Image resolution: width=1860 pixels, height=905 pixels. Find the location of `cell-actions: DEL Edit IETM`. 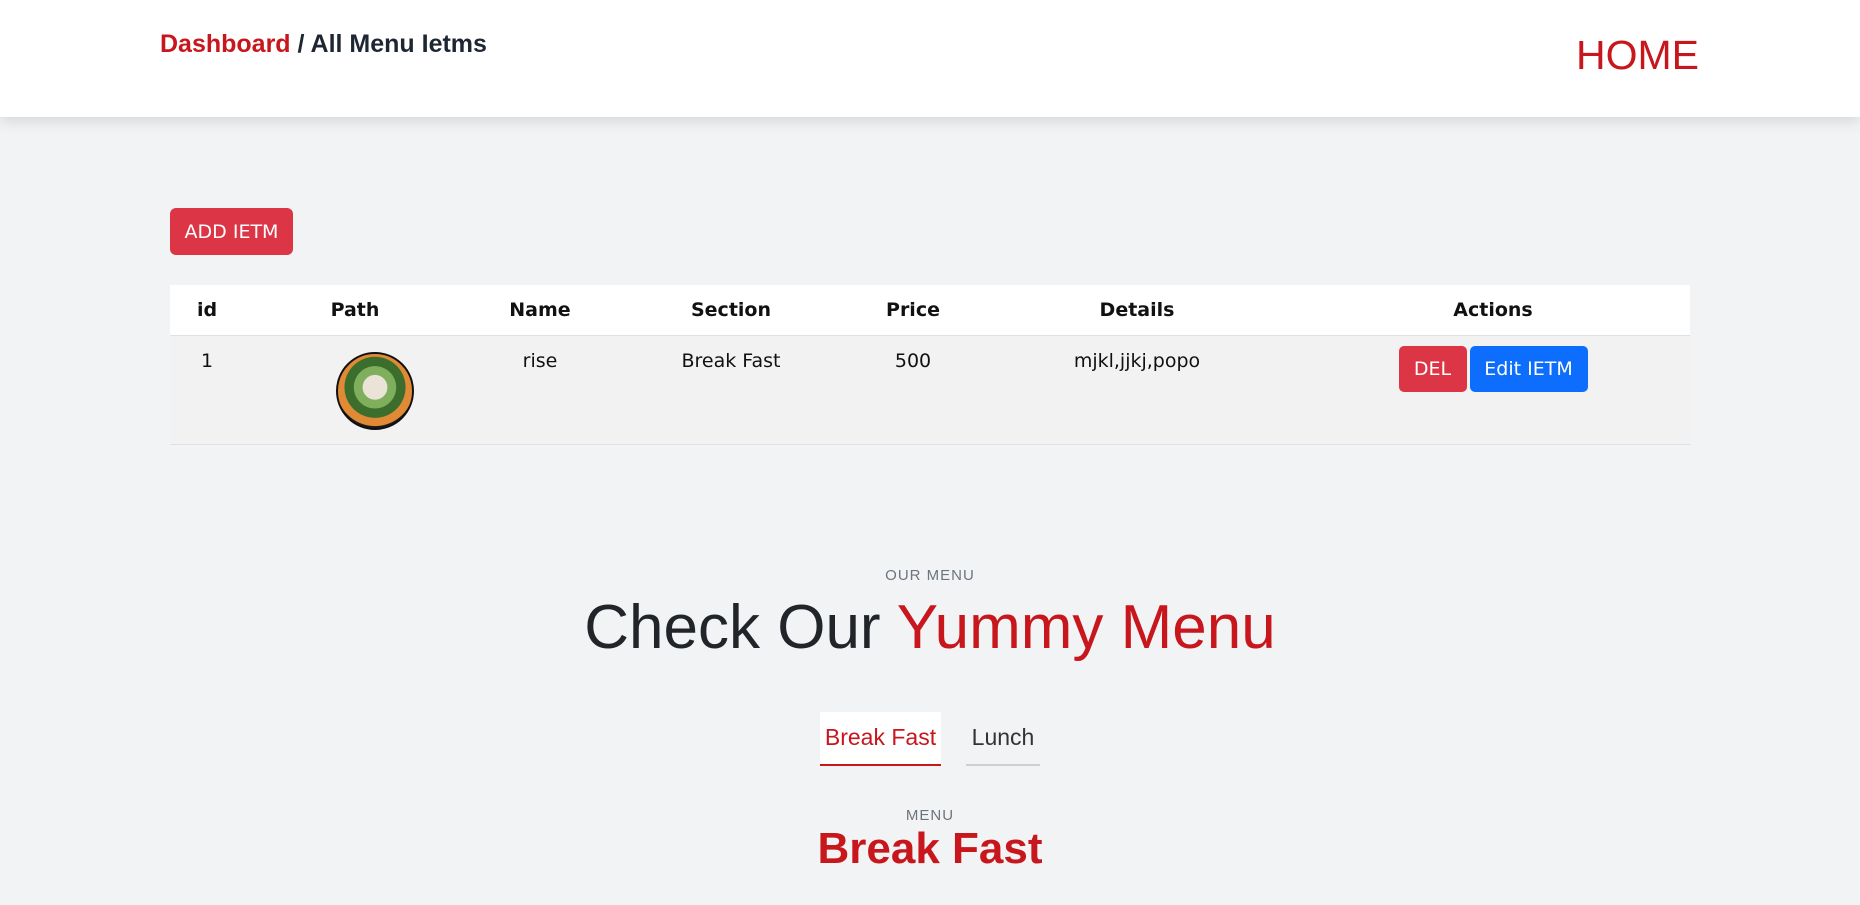

cell-actions: DEL Edit IETM is located at coordinates (1493, 389).